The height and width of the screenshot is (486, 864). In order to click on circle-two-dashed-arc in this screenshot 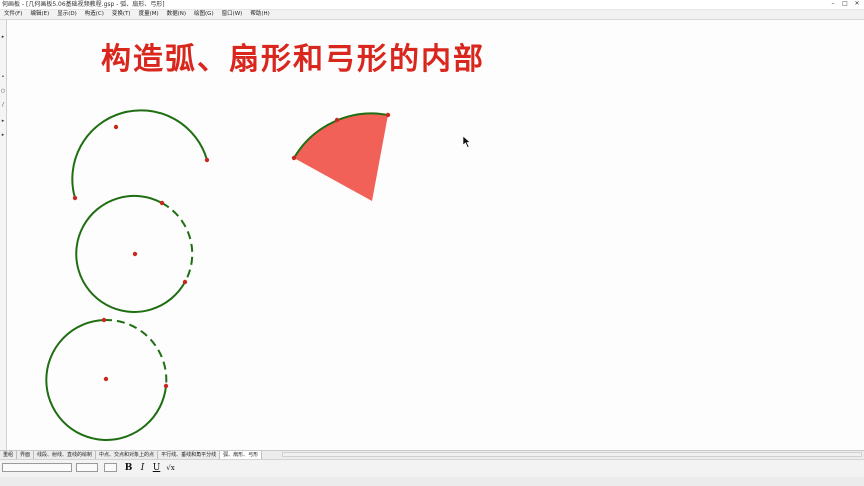, I will do `click(135, 352)`.